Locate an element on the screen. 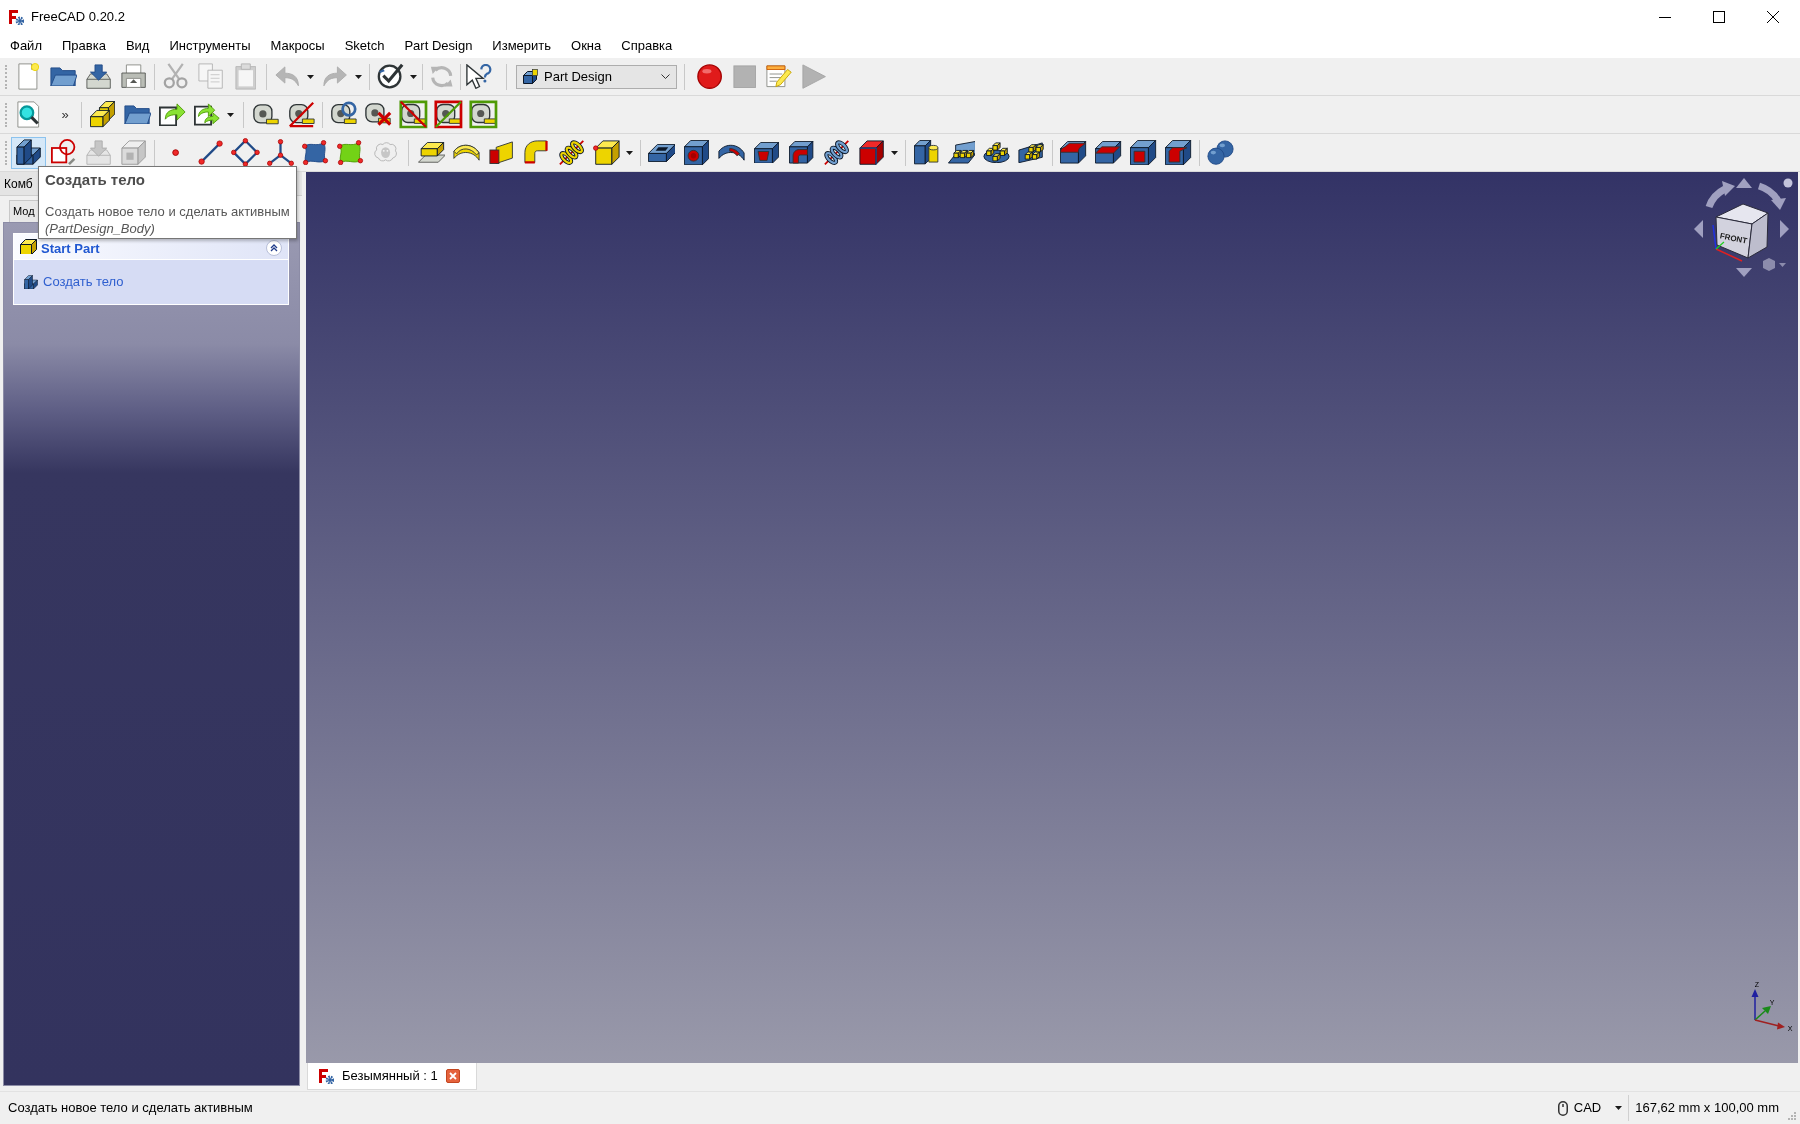  tape-measure-cross-icon is located at coordinates (378, 114).